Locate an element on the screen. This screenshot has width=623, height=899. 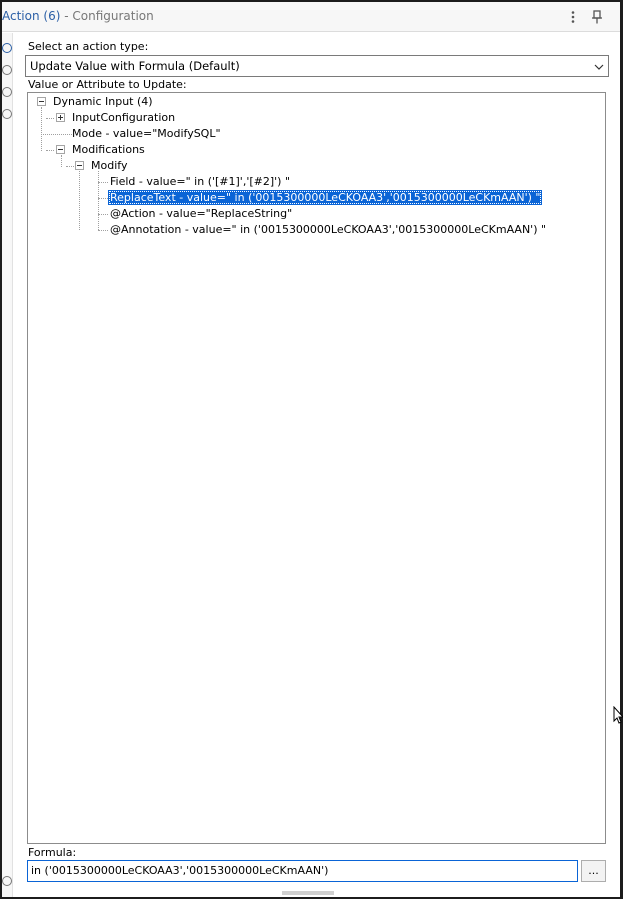
tree-node-field: Field - value=" in ('[#1]','[#2]') " is located at coordinates (200, 181).